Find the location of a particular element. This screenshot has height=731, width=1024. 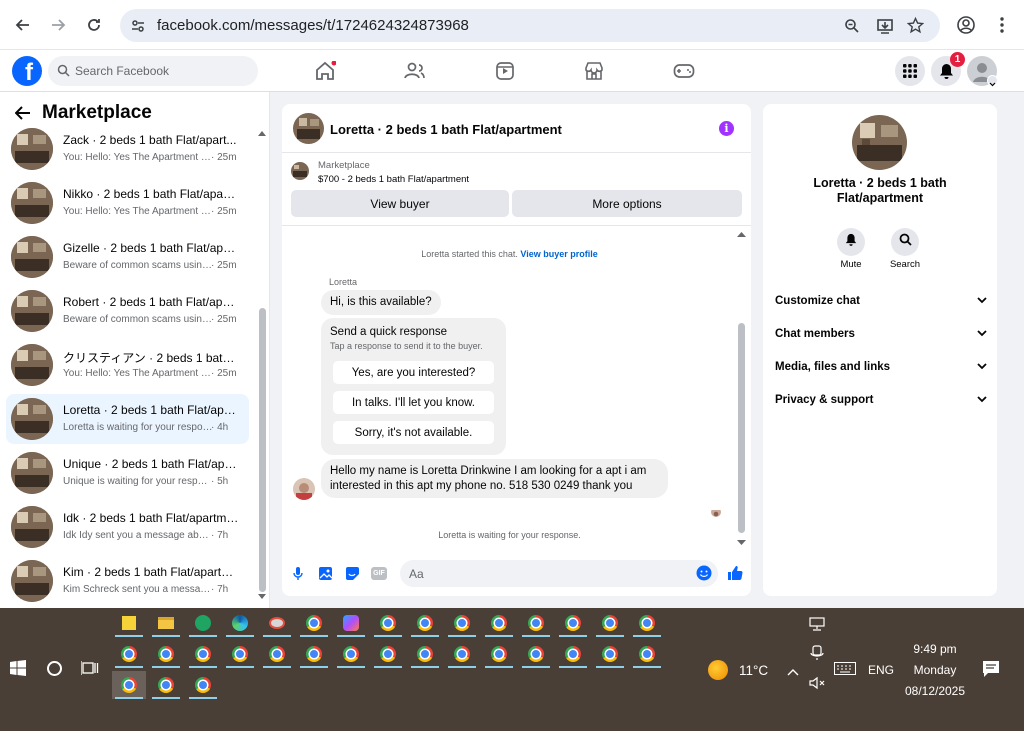

listing-profile-photo is located at coordinates (879, 142).